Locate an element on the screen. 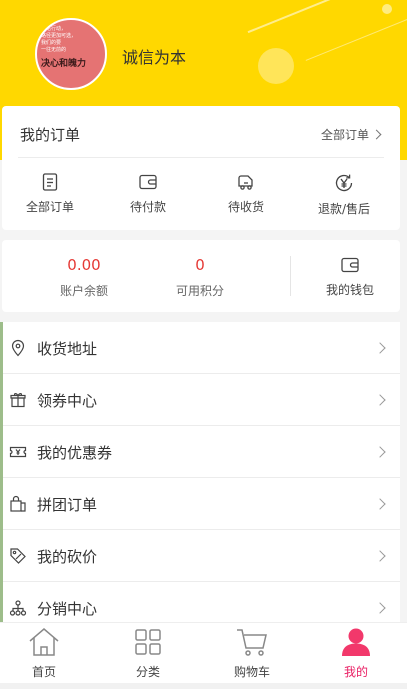 The height and width of the screenshot is (689, 407). avatar-title: 决心和魄力 is located at coordinates (64, 64).